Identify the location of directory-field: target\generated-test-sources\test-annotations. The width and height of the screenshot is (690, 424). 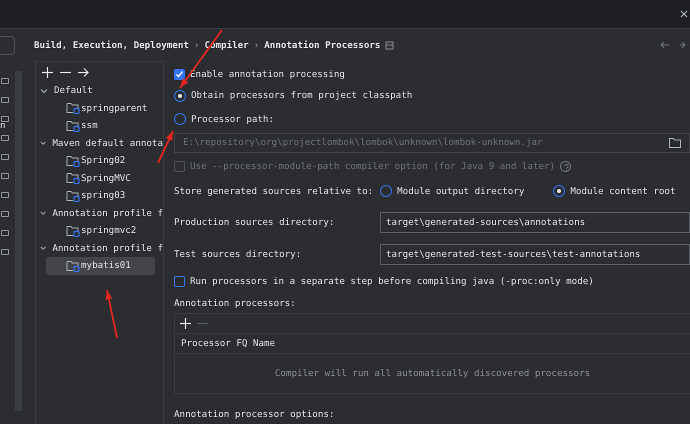
(535, 254).